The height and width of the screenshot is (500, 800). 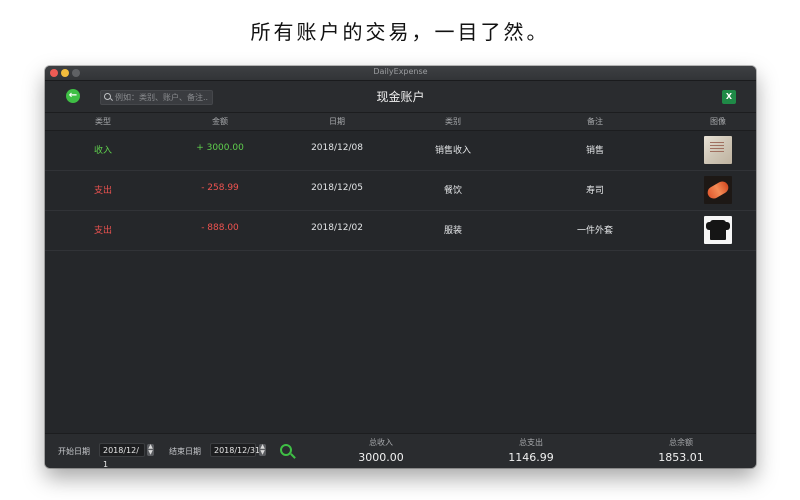 What do you see at coordinates (74, 451) in the screenshot?
I see `start-date-label: 开始日期` at bounding box center [74, 451].